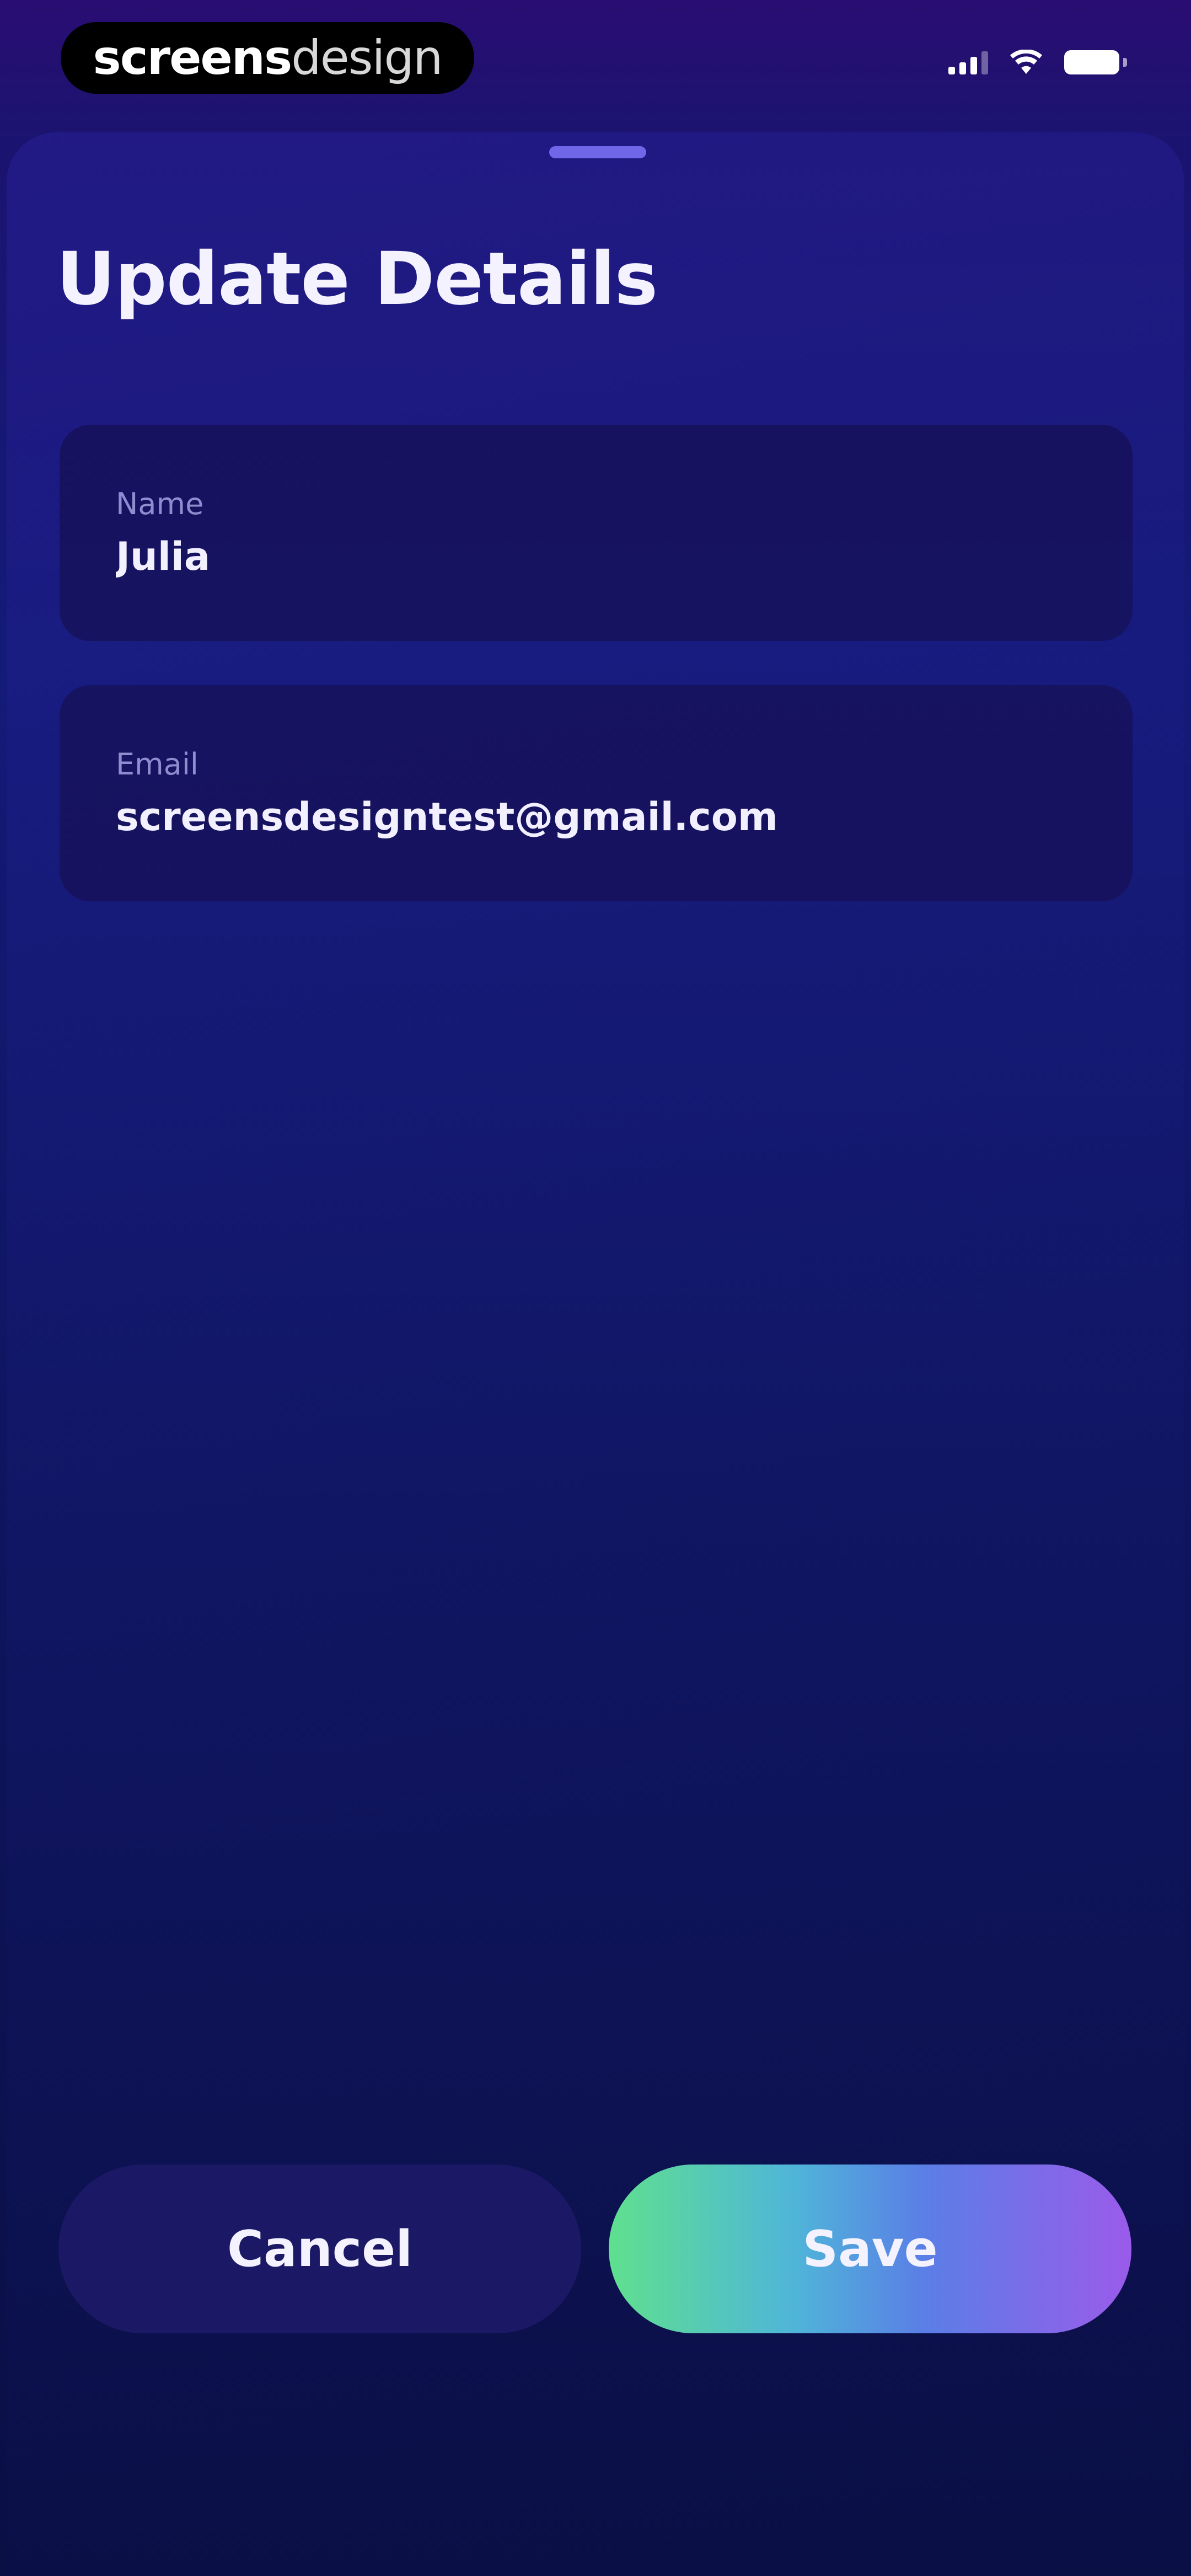 This screenshot has width=1191, height=2576. I want to click on brand-text-light: design, so click(367, 57).